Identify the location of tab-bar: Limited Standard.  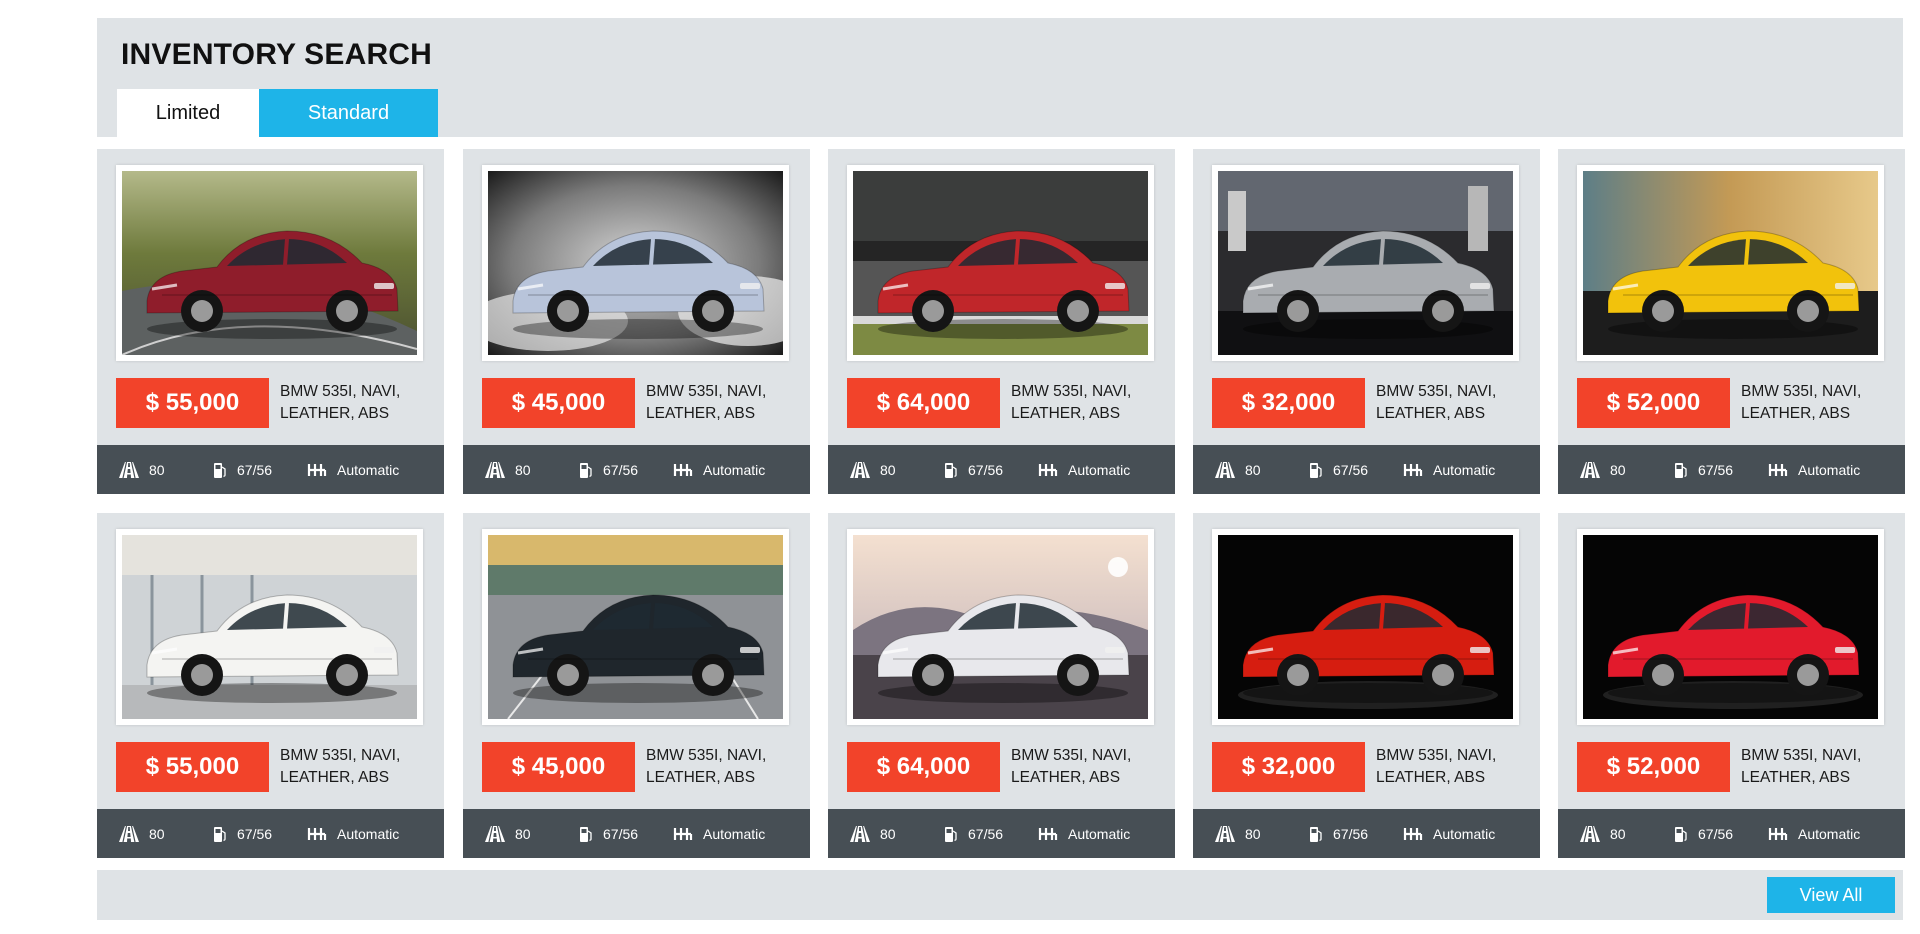
(277, 113).